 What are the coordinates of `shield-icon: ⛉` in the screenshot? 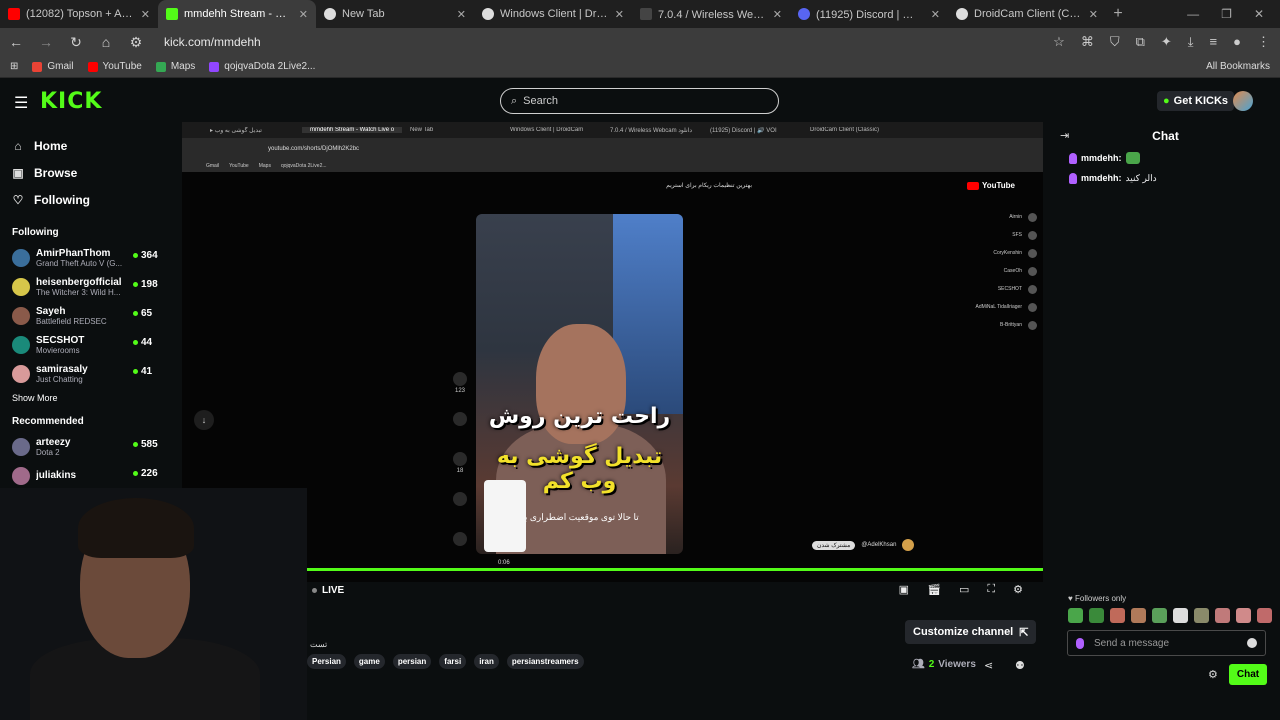 It's located at (1115, 42).